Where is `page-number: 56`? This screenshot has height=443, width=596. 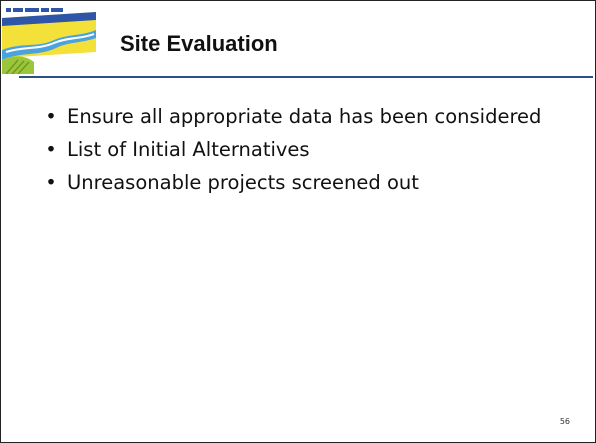 page-number: 56 is located at coordinates (564, 421).